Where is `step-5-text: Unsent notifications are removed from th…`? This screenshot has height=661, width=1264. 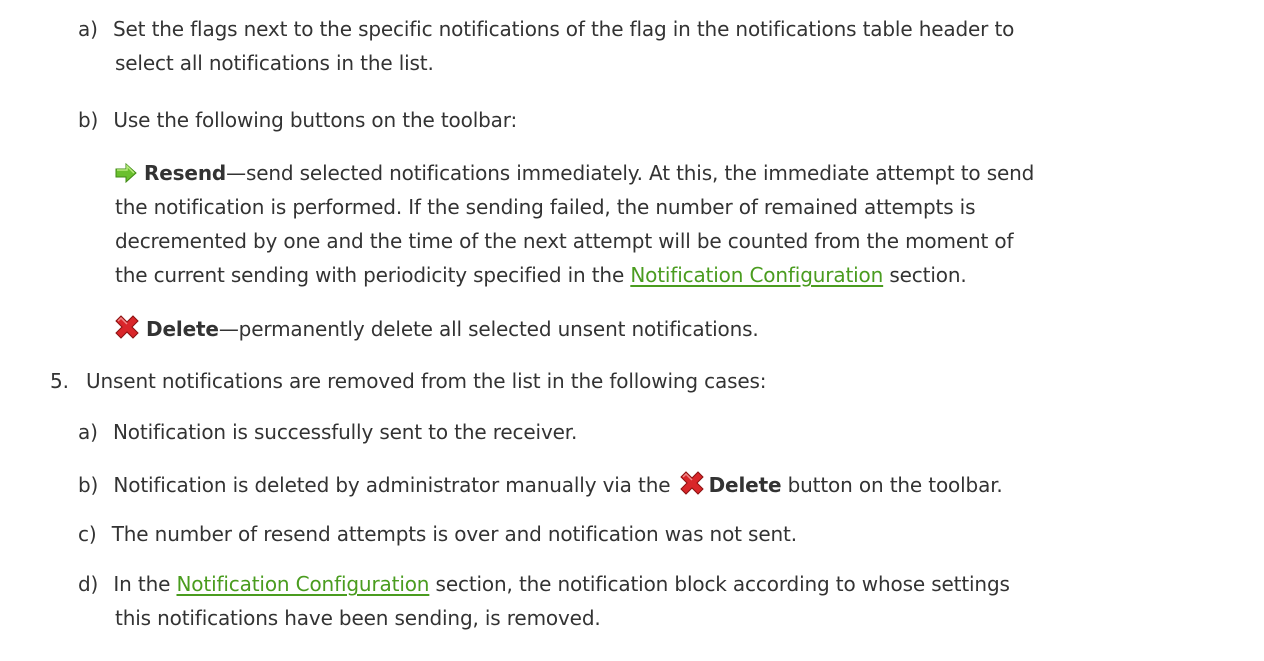 step-5-text: Unsent notifications are removed from th… is located at coordinates (426, 381).